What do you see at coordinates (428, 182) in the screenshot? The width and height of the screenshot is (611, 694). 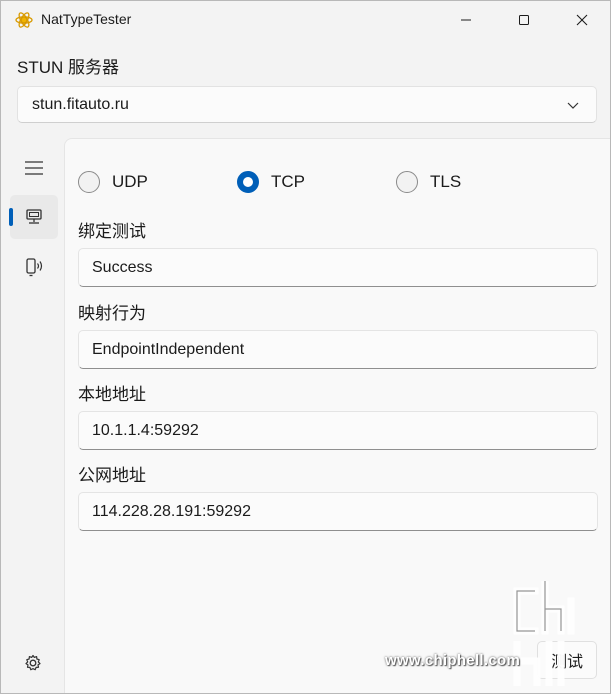 I see `radio-tls: TLS` at bounding box center [428, 182].